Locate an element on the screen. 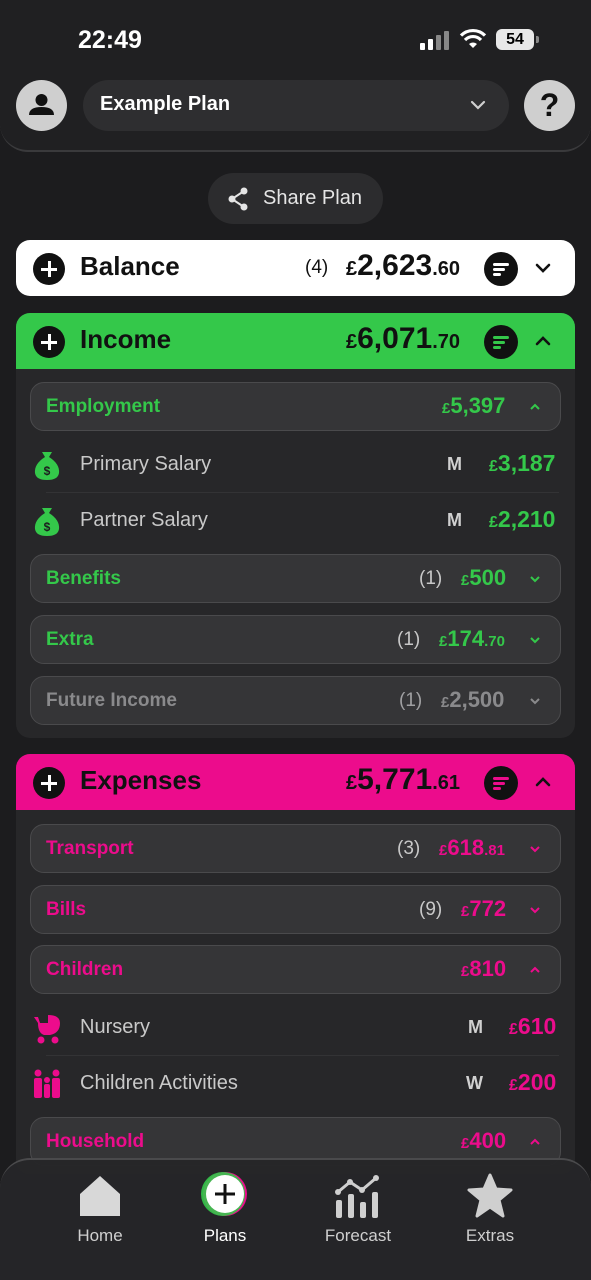 The image size is (591, 1280). help-button: ? is located at coordinates (549, 105).